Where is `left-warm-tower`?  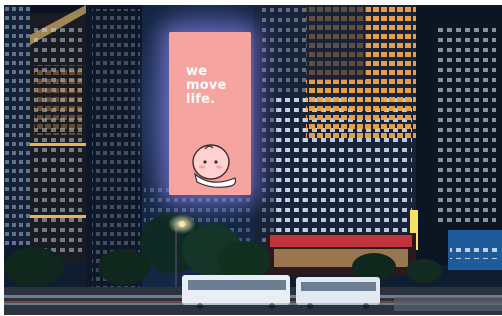
left-warm-tower is located at coordinates (58, 134).